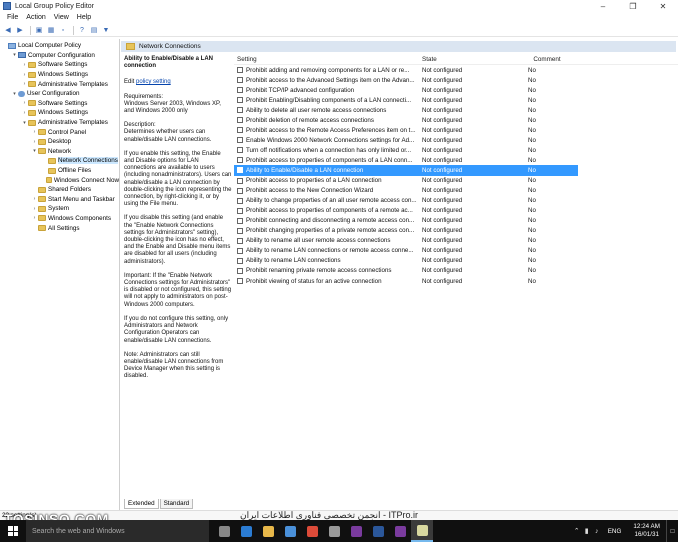 This screenshot has width=678, height=542. What do you see at coordinates (59, 209) in the screenshot?
I see `tree-item: › System` at bounding box center [59, 209].